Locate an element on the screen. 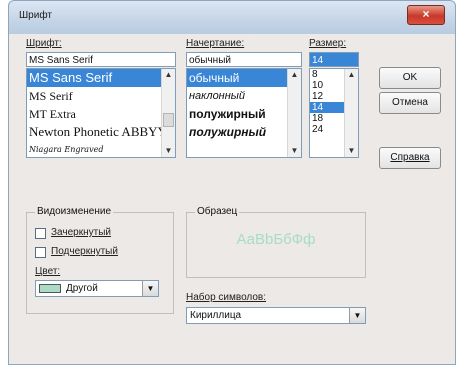  underline-label: Подчеркнутый is located at coordinates (84, 251).